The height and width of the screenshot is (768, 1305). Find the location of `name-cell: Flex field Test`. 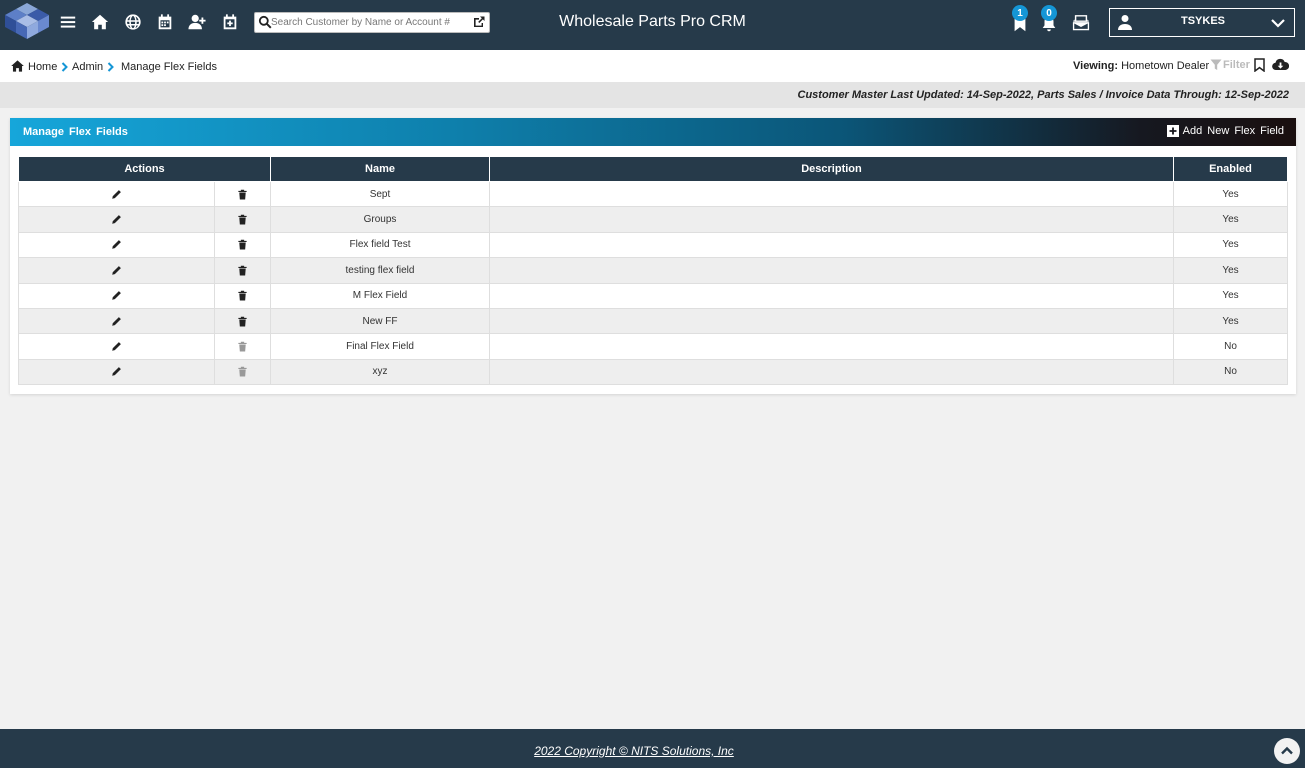

name-cell: Flex field Test is located at coordinates (380, 245).